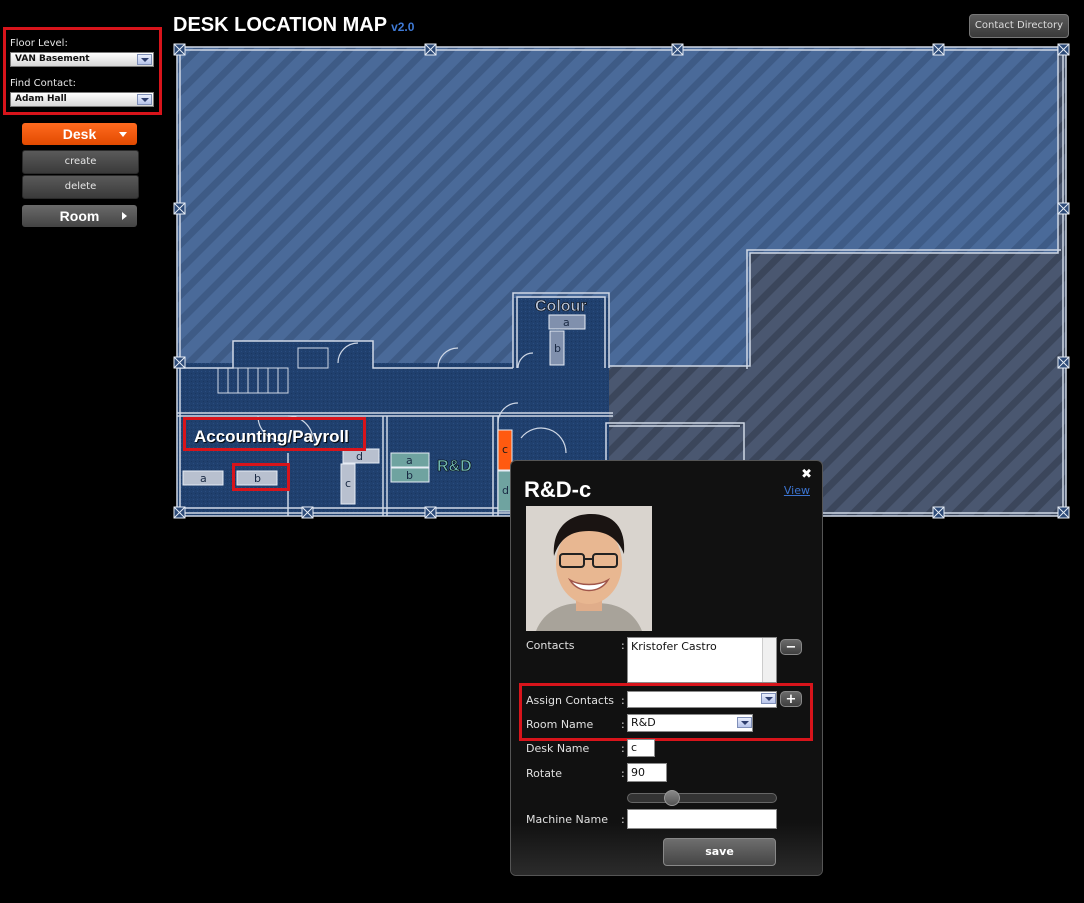 Image resolution: width=1084 pixels, height=903 pixels. Describe the element at coordinates (690, 723) in the screenshot. I see `room-name-select: R&D` at that location.